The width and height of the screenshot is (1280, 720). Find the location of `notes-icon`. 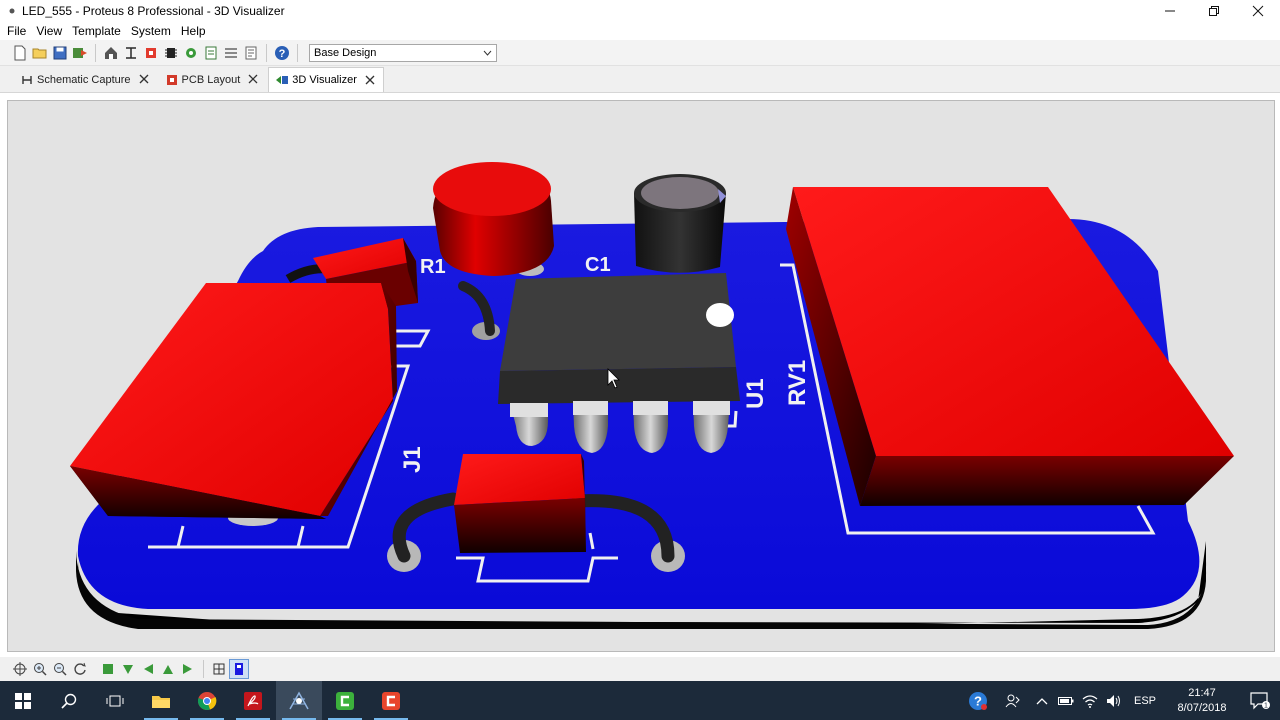

notes-icon is located at coordinates (251, 53).